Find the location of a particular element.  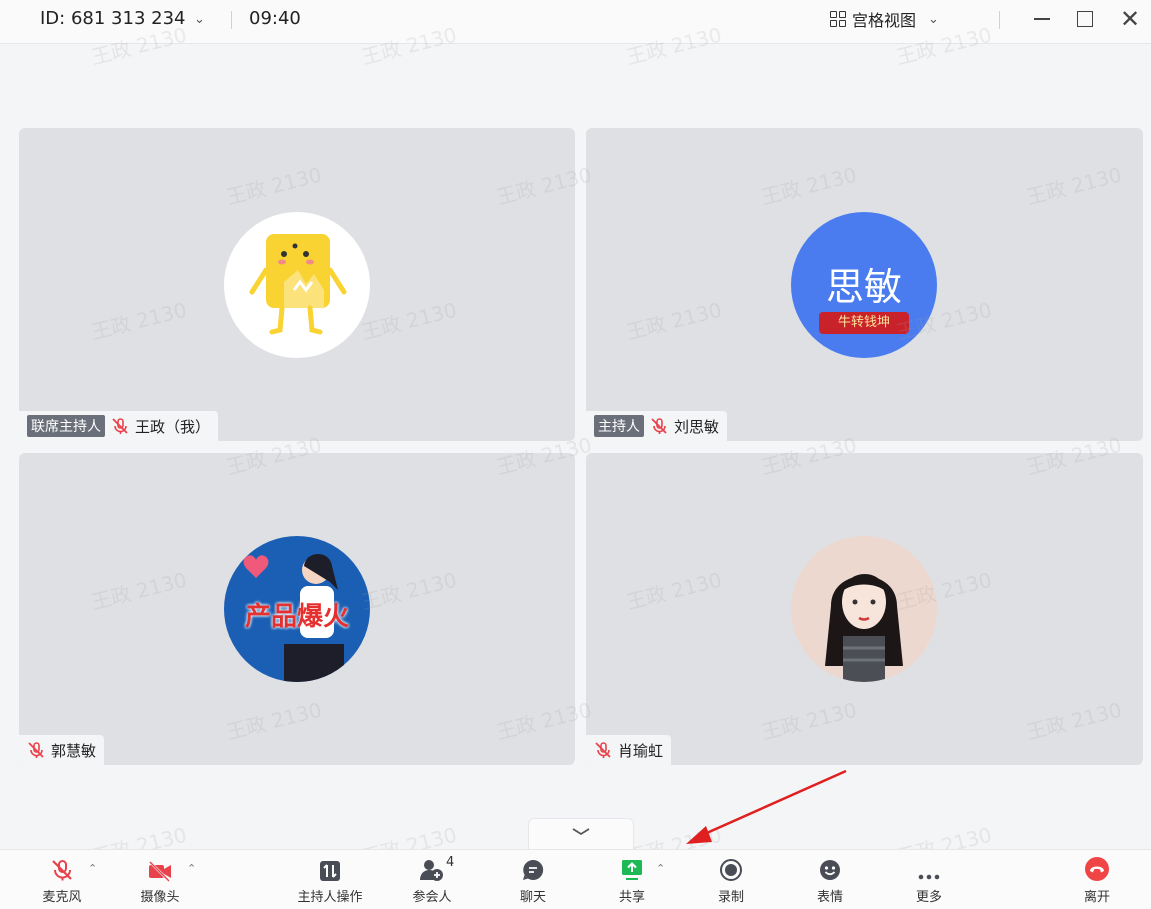

leave-meeting-button: 离开 is located at coordinates (1097, 879).